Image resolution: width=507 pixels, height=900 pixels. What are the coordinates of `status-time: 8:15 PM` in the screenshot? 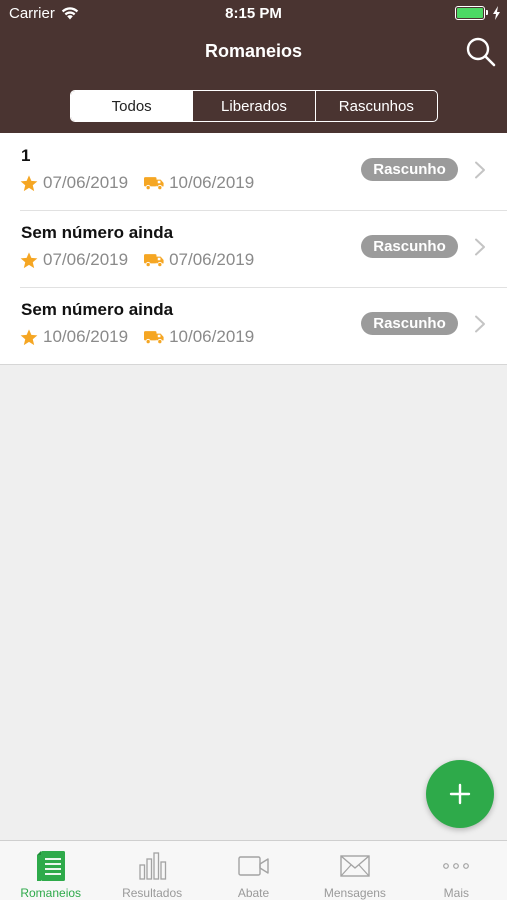 It's located at (253, 13).